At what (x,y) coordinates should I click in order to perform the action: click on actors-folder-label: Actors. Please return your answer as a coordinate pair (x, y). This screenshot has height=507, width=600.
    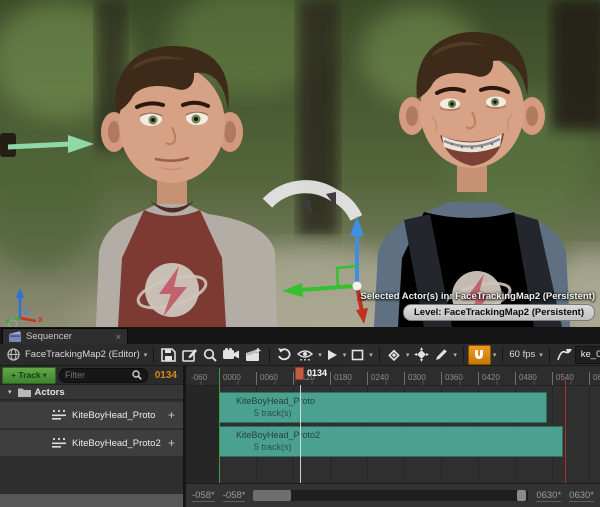
    Looking at the image, I should click on (49, 392).